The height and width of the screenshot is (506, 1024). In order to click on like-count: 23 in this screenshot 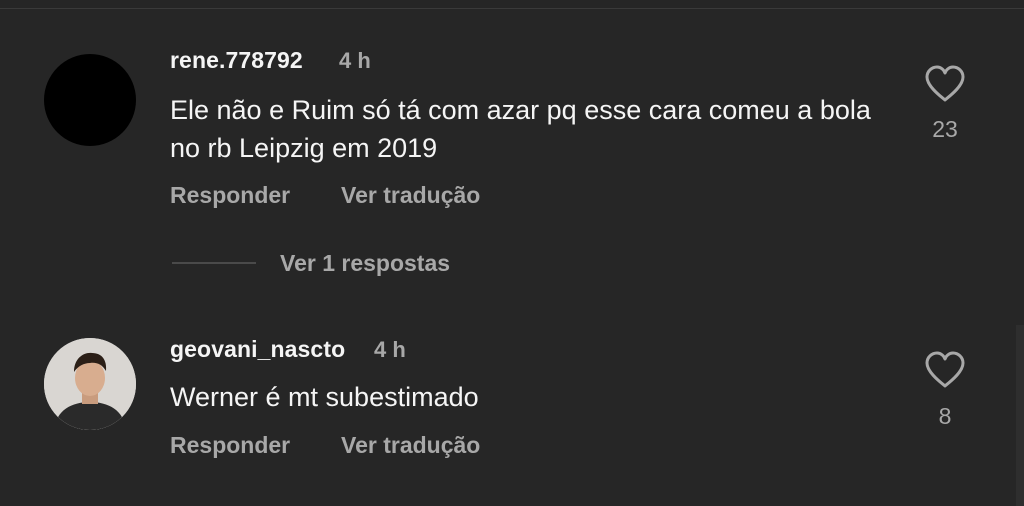, I will do `click(945, 129)`.